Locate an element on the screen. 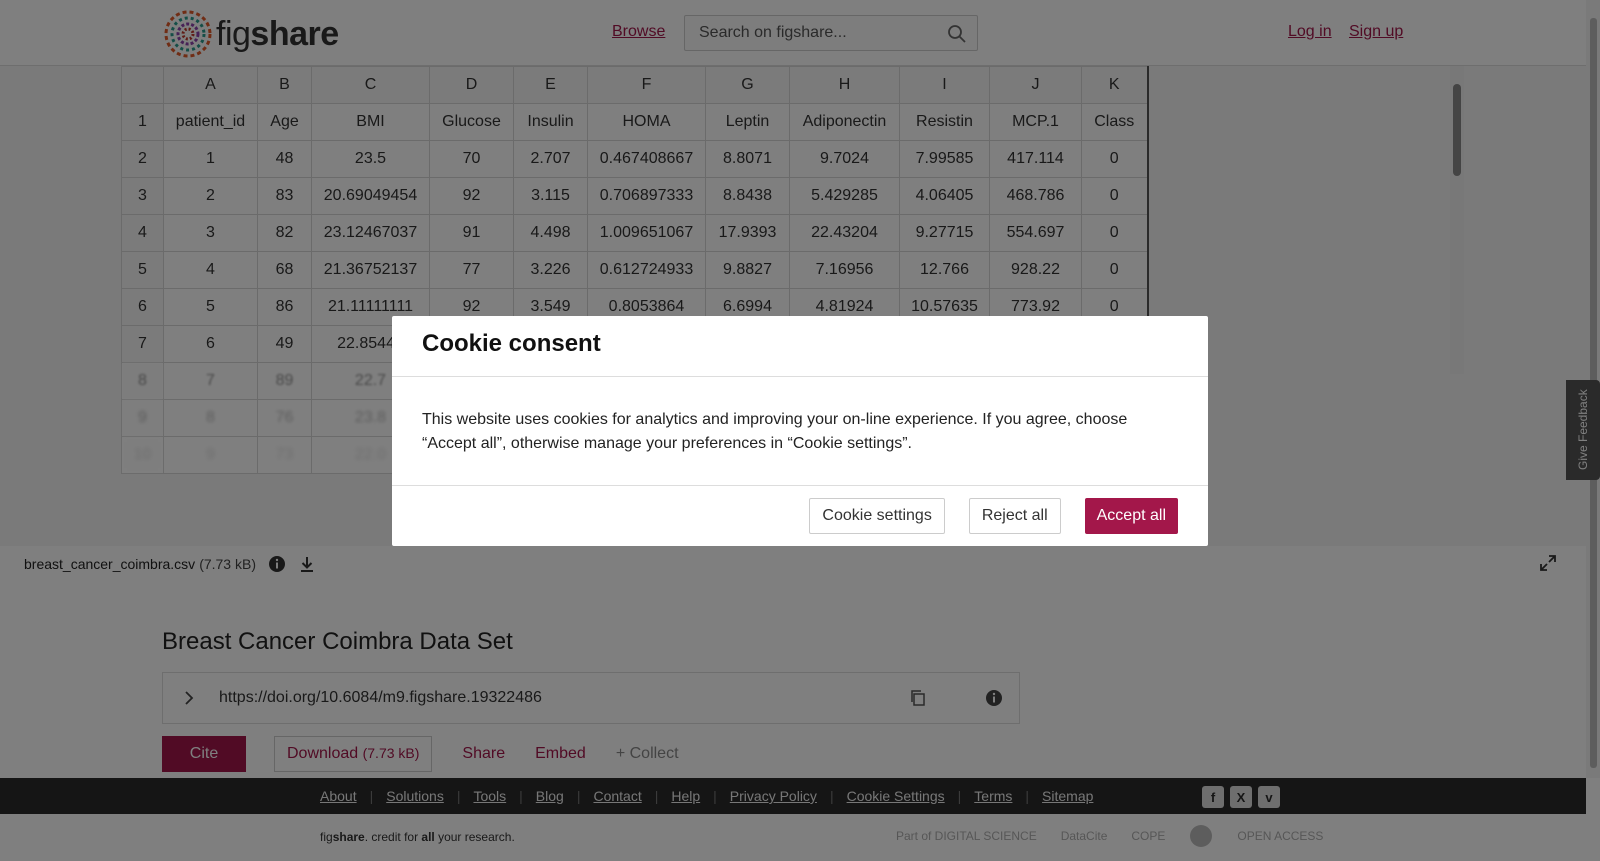 This screenshot has width=1600, height=861. accept-all-button: Accept all is located at coordinates (1131, 516).